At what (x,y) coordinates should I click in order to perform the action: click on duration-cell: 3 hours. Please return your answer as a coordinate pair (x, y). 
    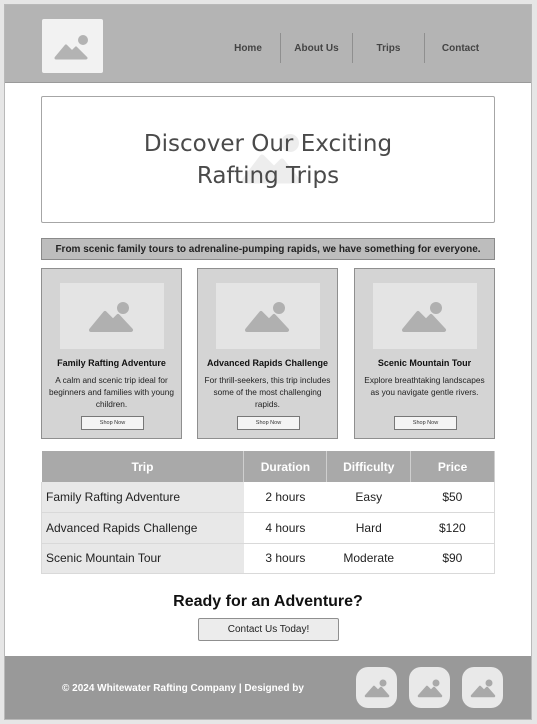
    Looking at the image, I should click on (285, 558).